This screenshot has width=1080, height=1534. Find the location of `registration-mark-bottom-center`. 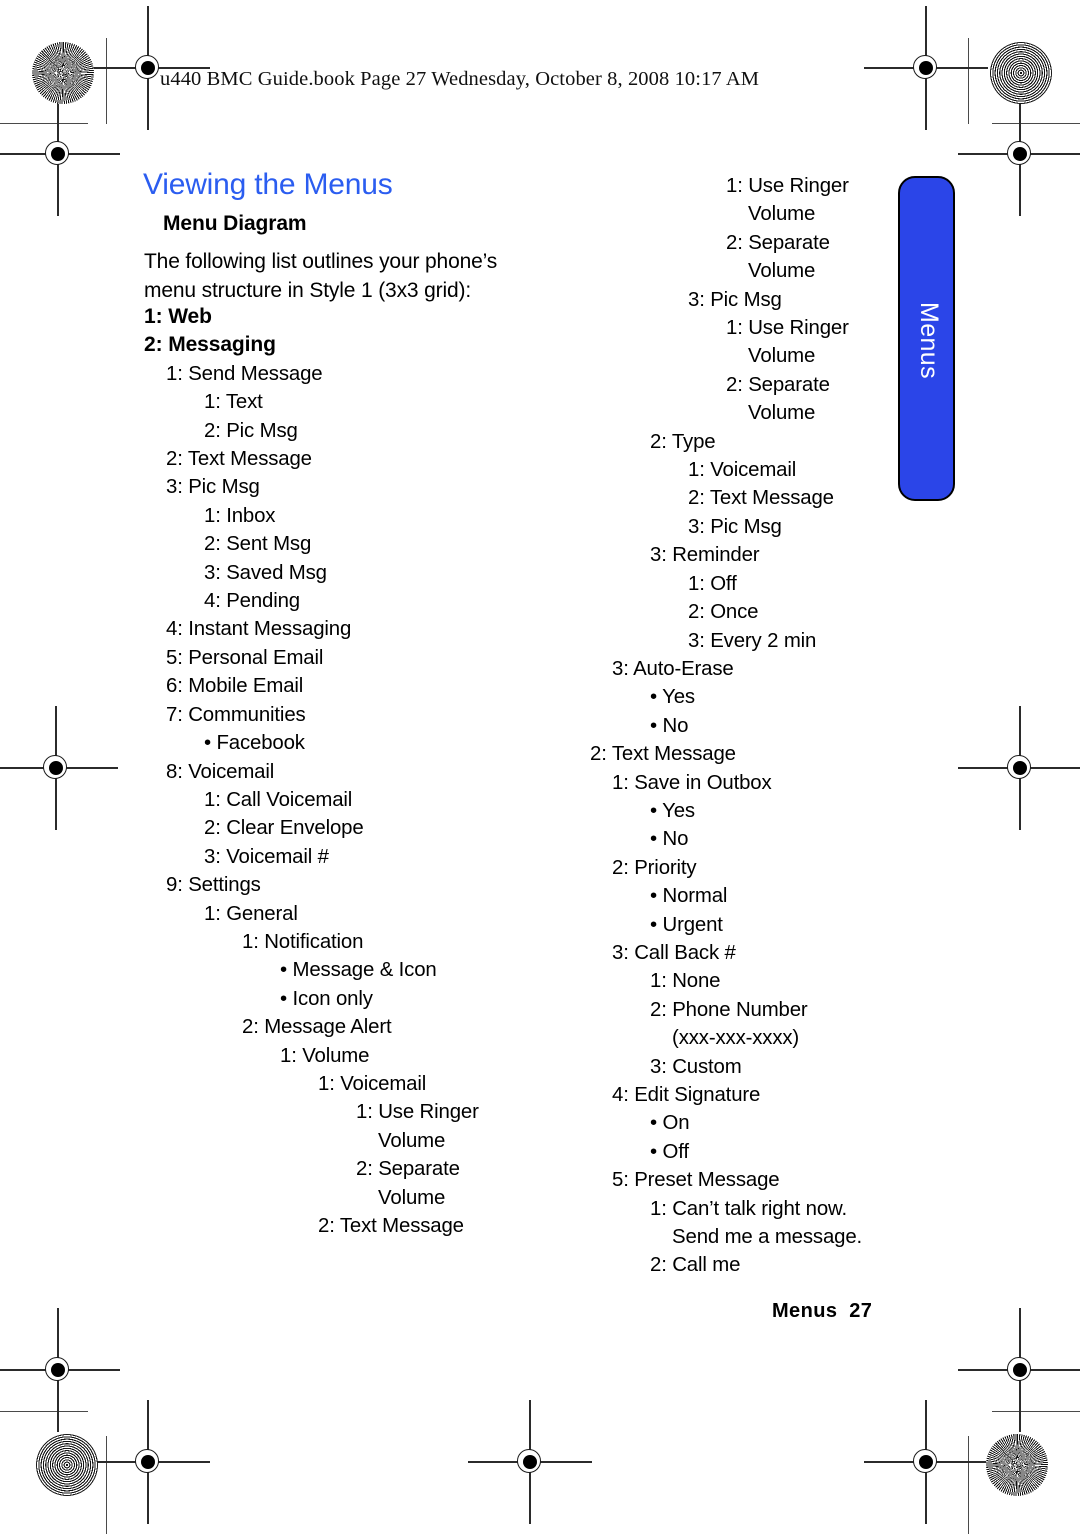

registration-mark-bottom-center is located at coordinates (530, 1462).